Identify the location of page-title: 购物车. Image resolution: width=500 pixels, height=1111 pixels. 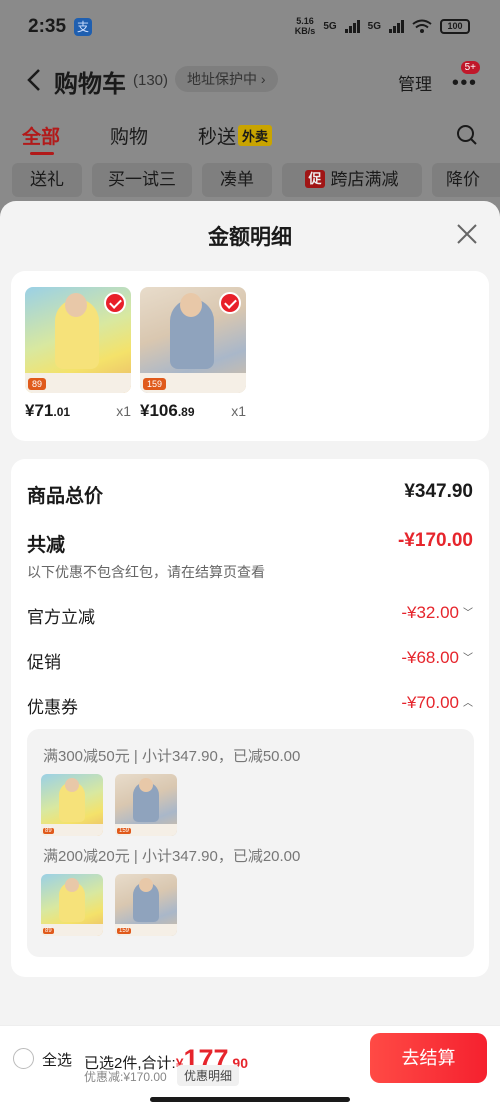
(90, 84).